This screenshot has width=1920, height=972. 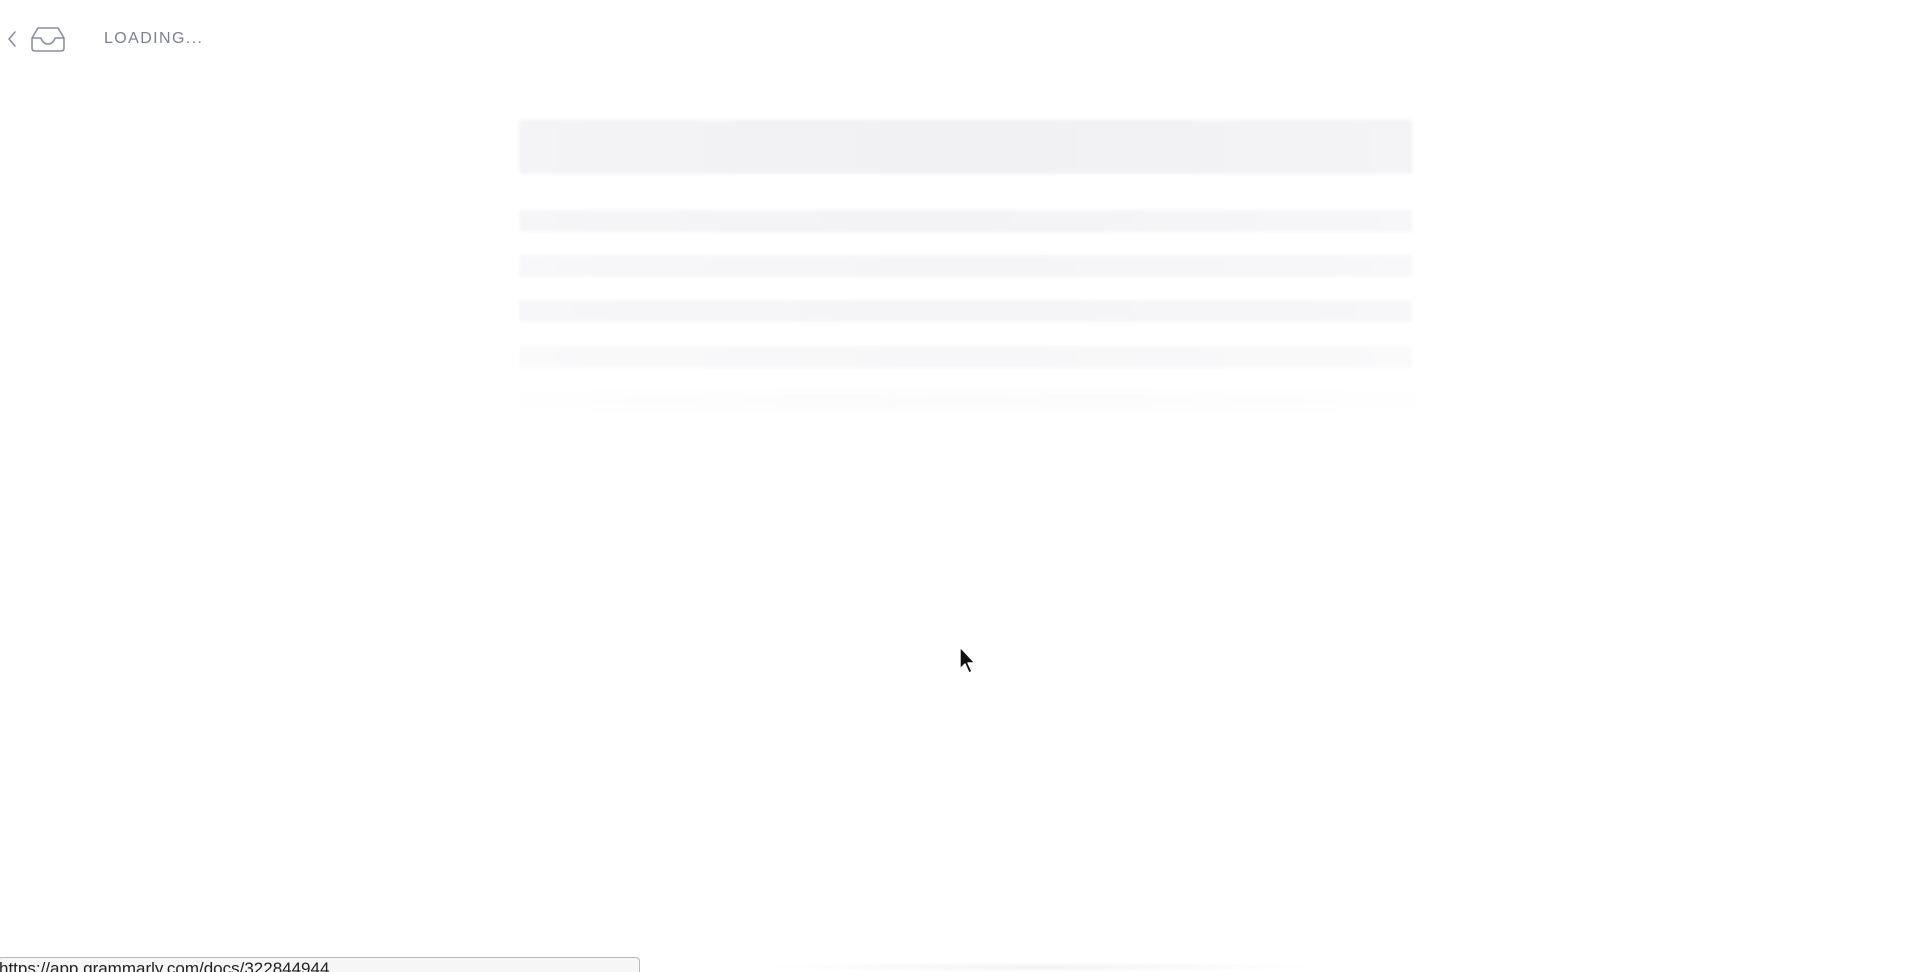 I want to click on bottom-toolbar-shadow, so click(x=1040, y=967).